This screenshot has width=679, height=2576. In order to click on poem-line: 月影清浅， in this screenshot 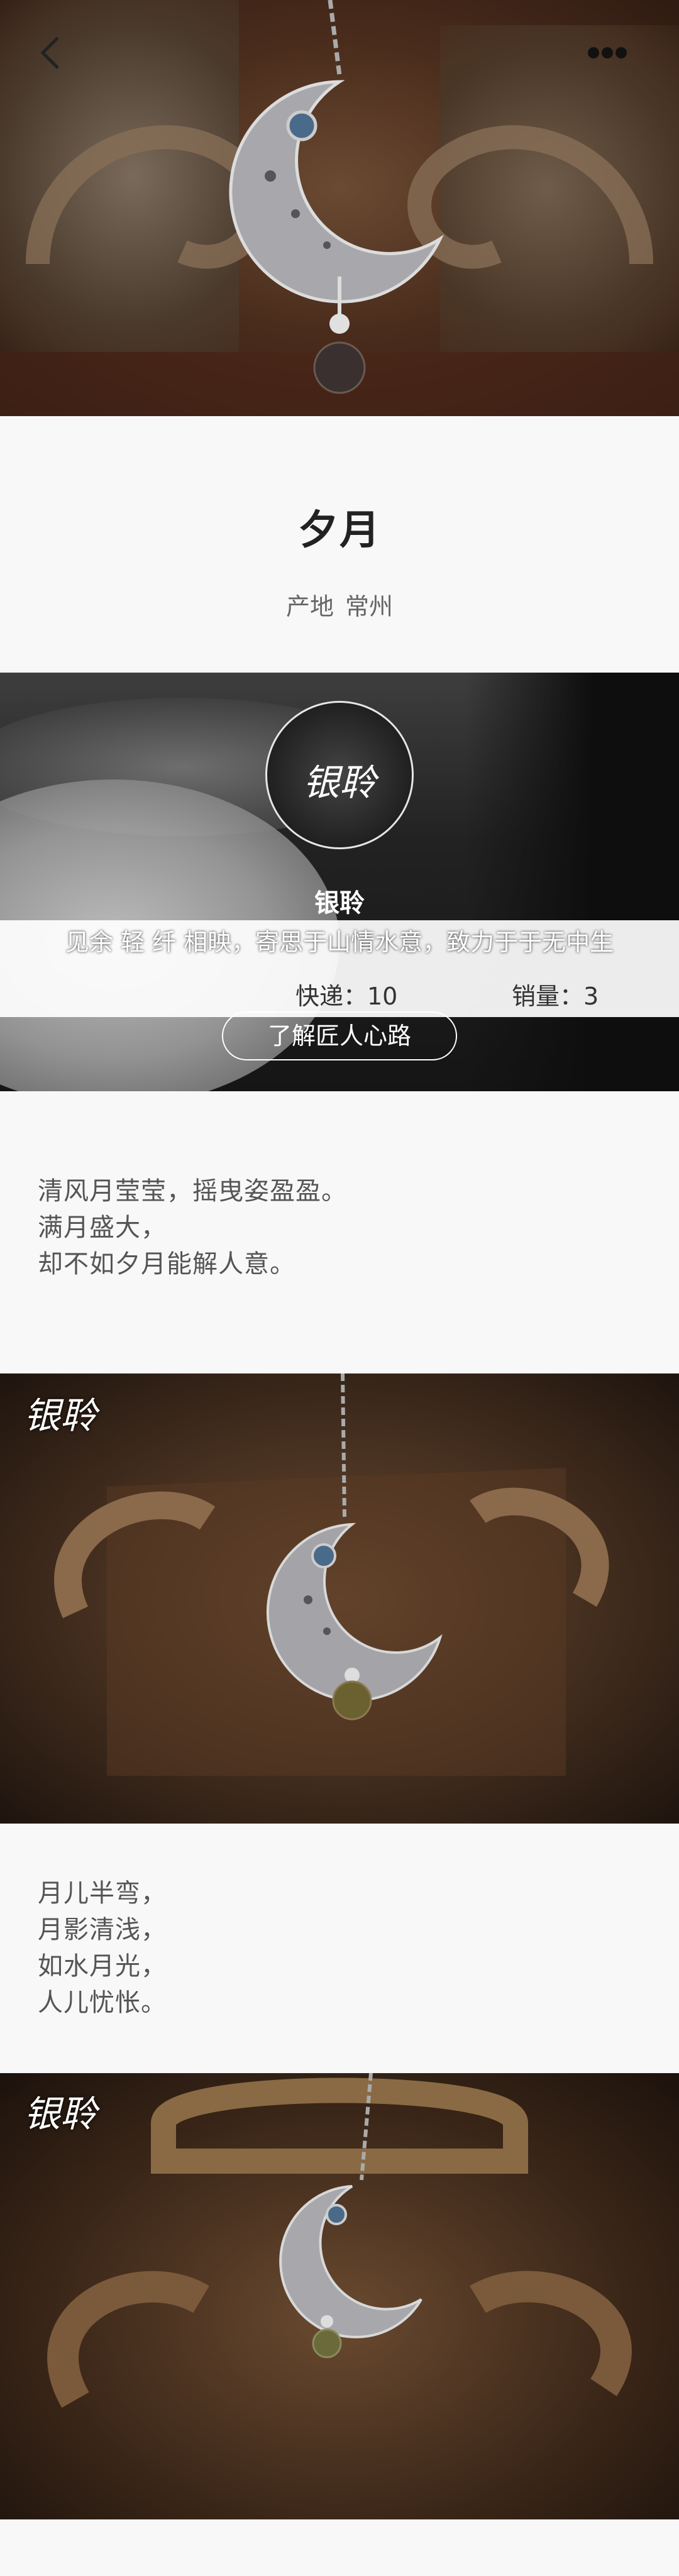, I will do `click(102, 1929)`.